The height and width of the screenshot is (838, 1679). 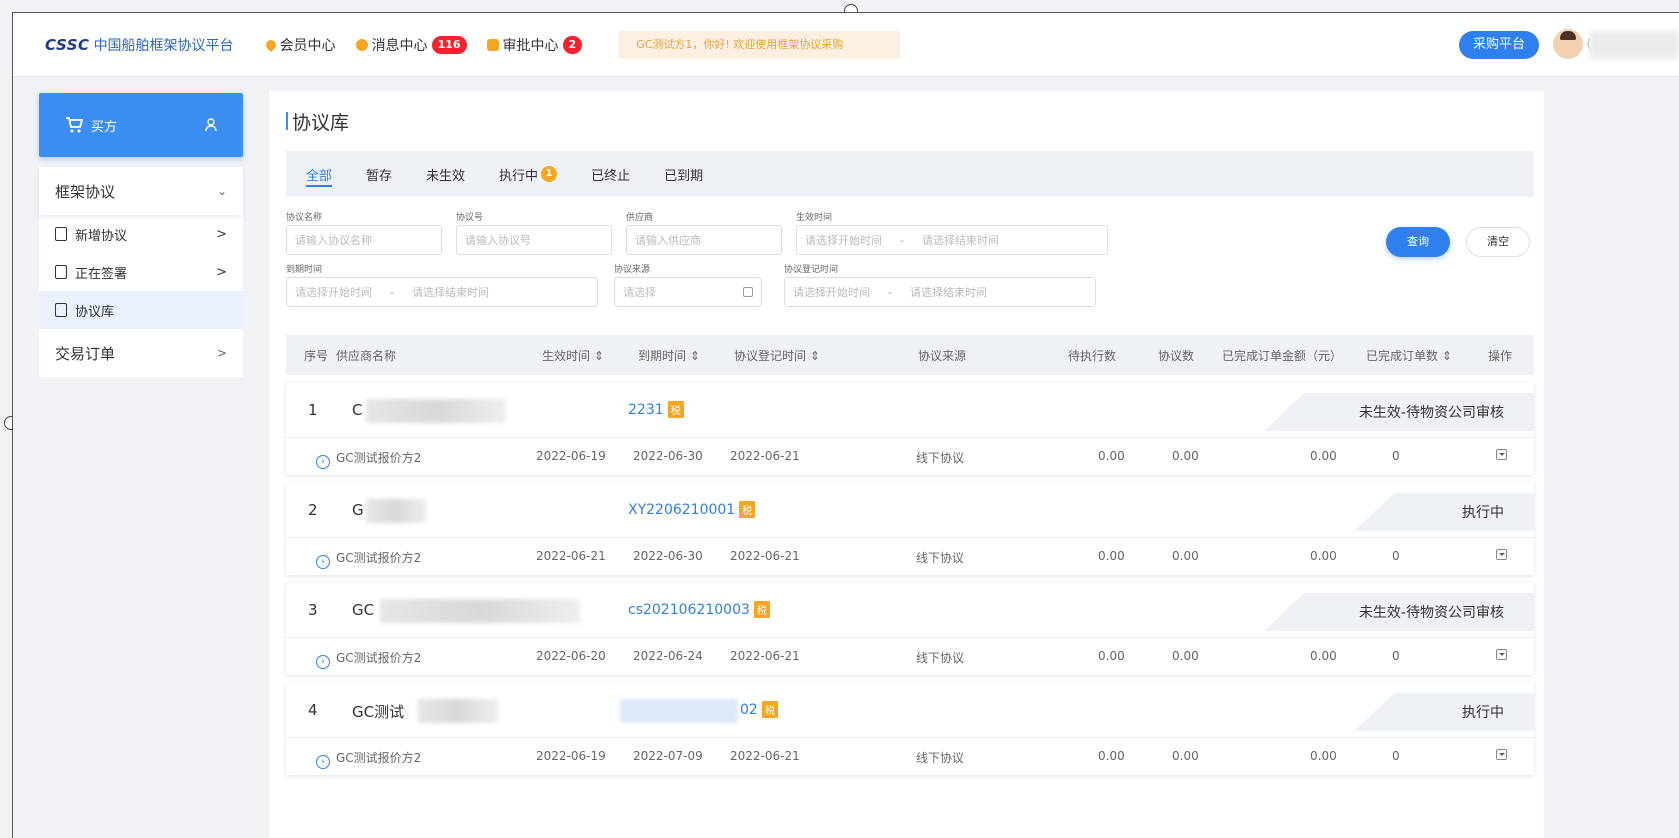 What do you see at coordinates (942, 356) in the screenshot?
I see `col-source: 协议来源` at bounding box center [942, 356].